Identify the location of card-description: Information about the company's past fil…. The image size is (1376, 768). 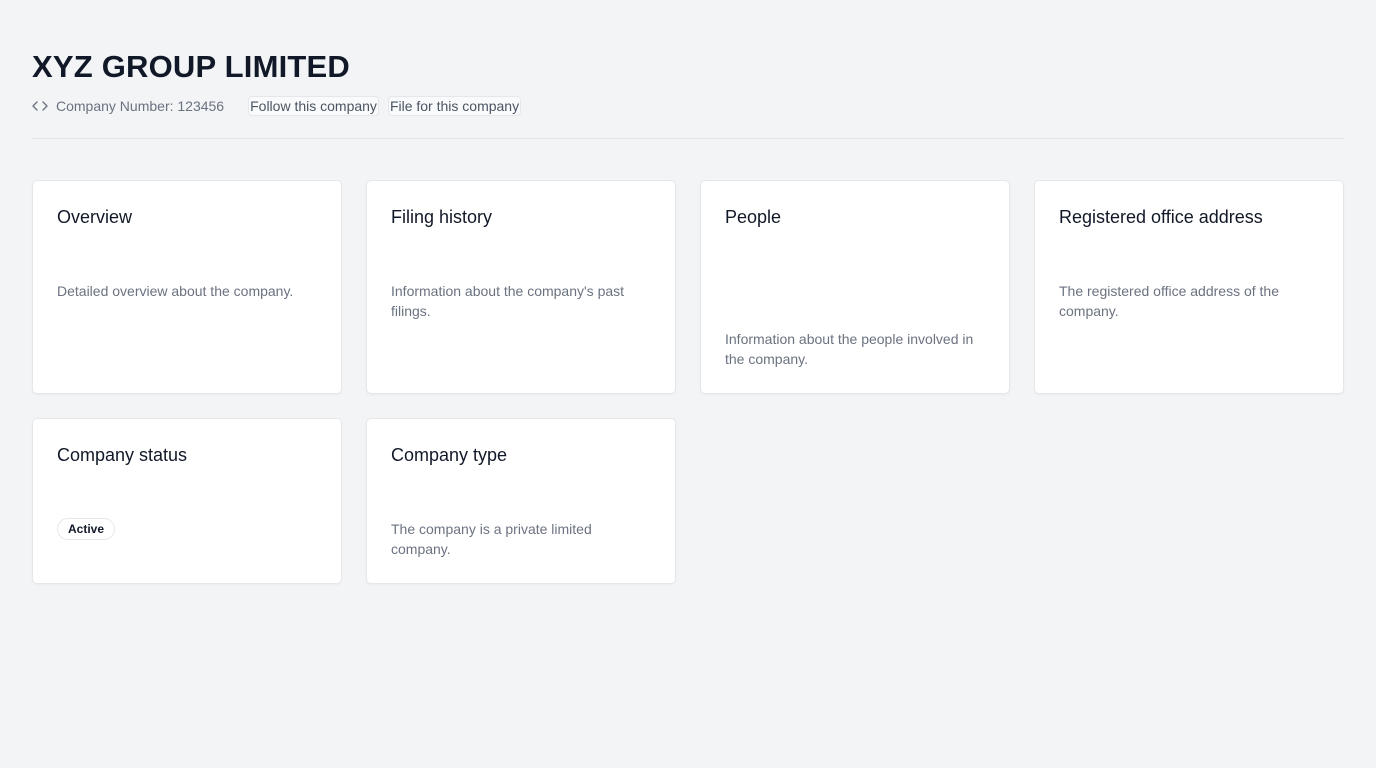
(508, 301).